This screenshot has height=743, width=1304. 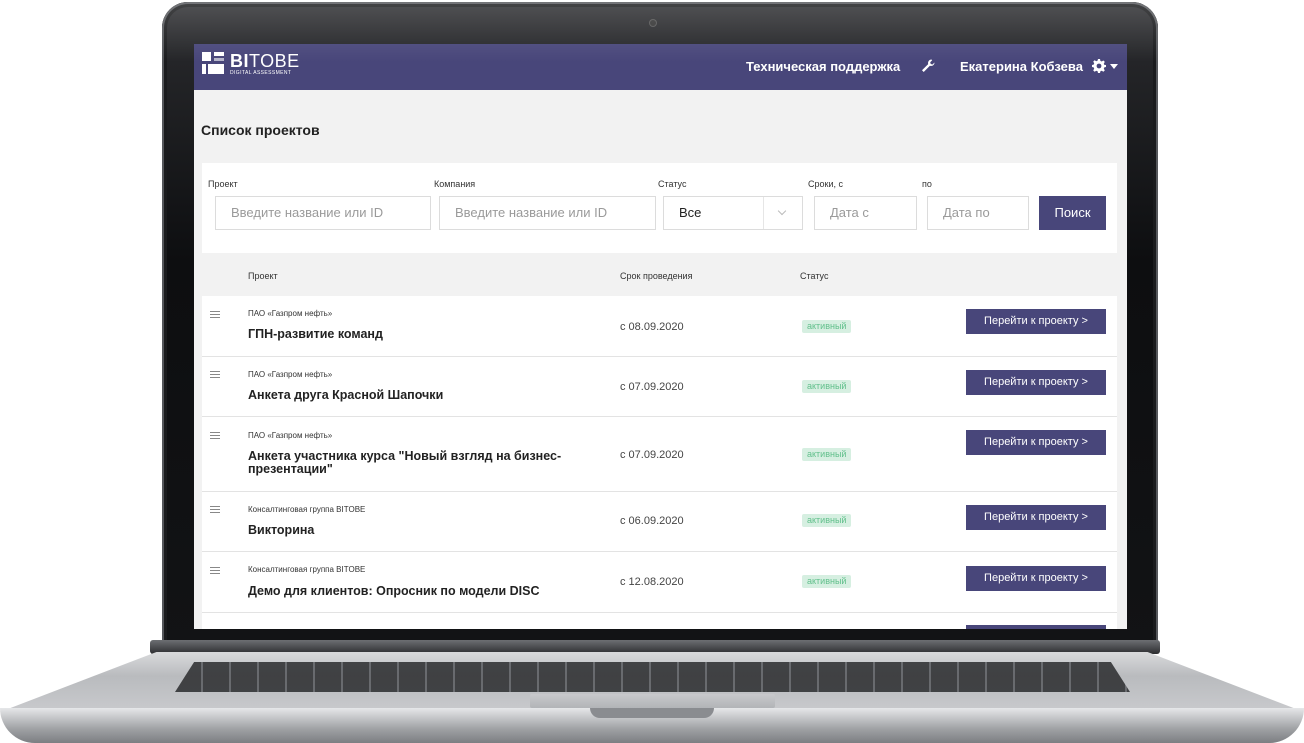 I want to click on logo-subtitle: DIGITAL ASSESSMENT, so click(x=261, y=73).